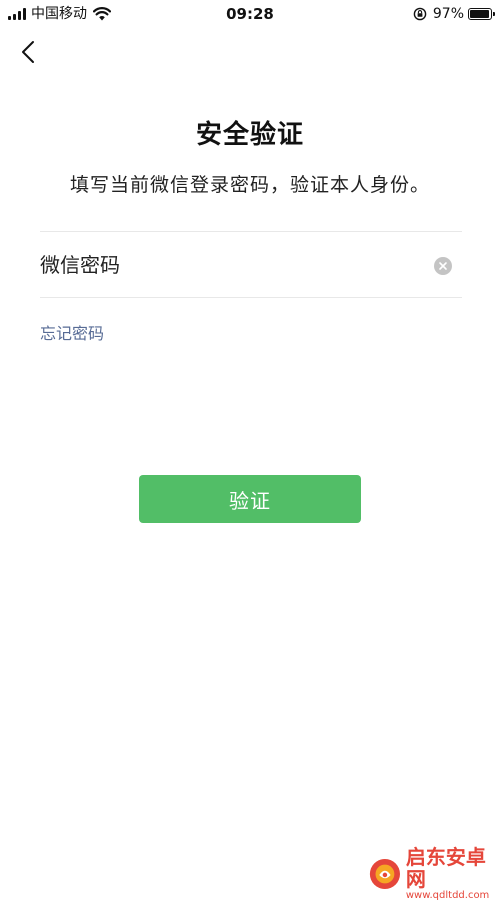 This screenshot has height=902, width=500. I want to click on battery-icon, so click(481, 14).